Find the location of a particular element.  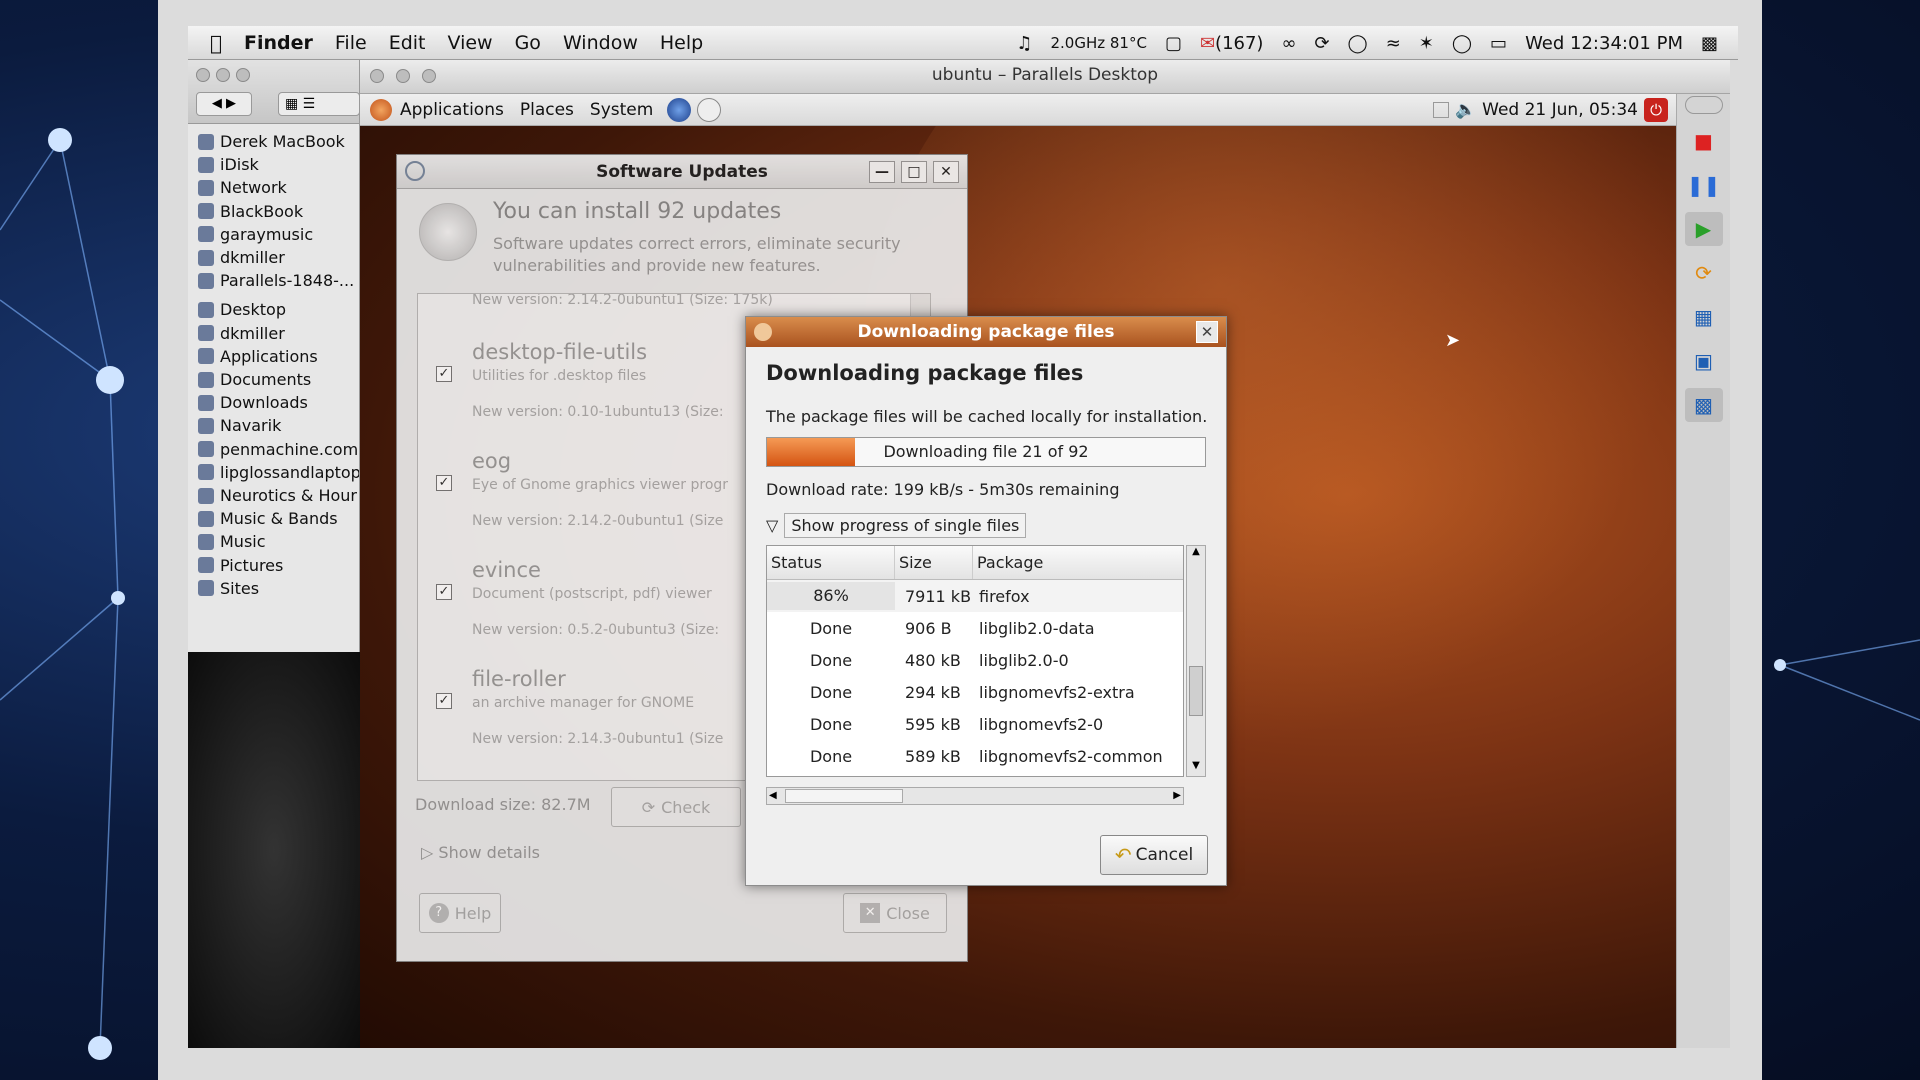

link-icon: ∞ is located at coordinates (1288, 43).